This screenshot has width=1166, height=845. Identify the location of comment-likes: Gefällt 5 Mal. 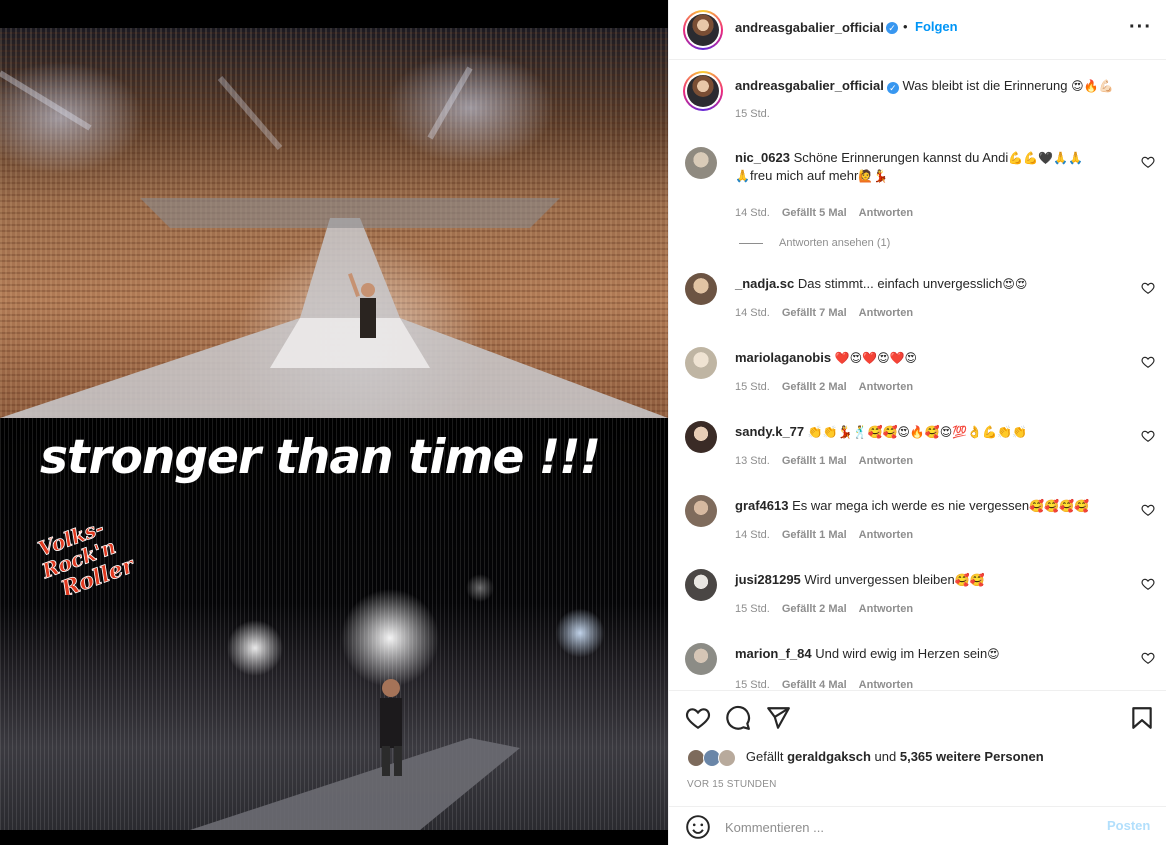
(814, 213).